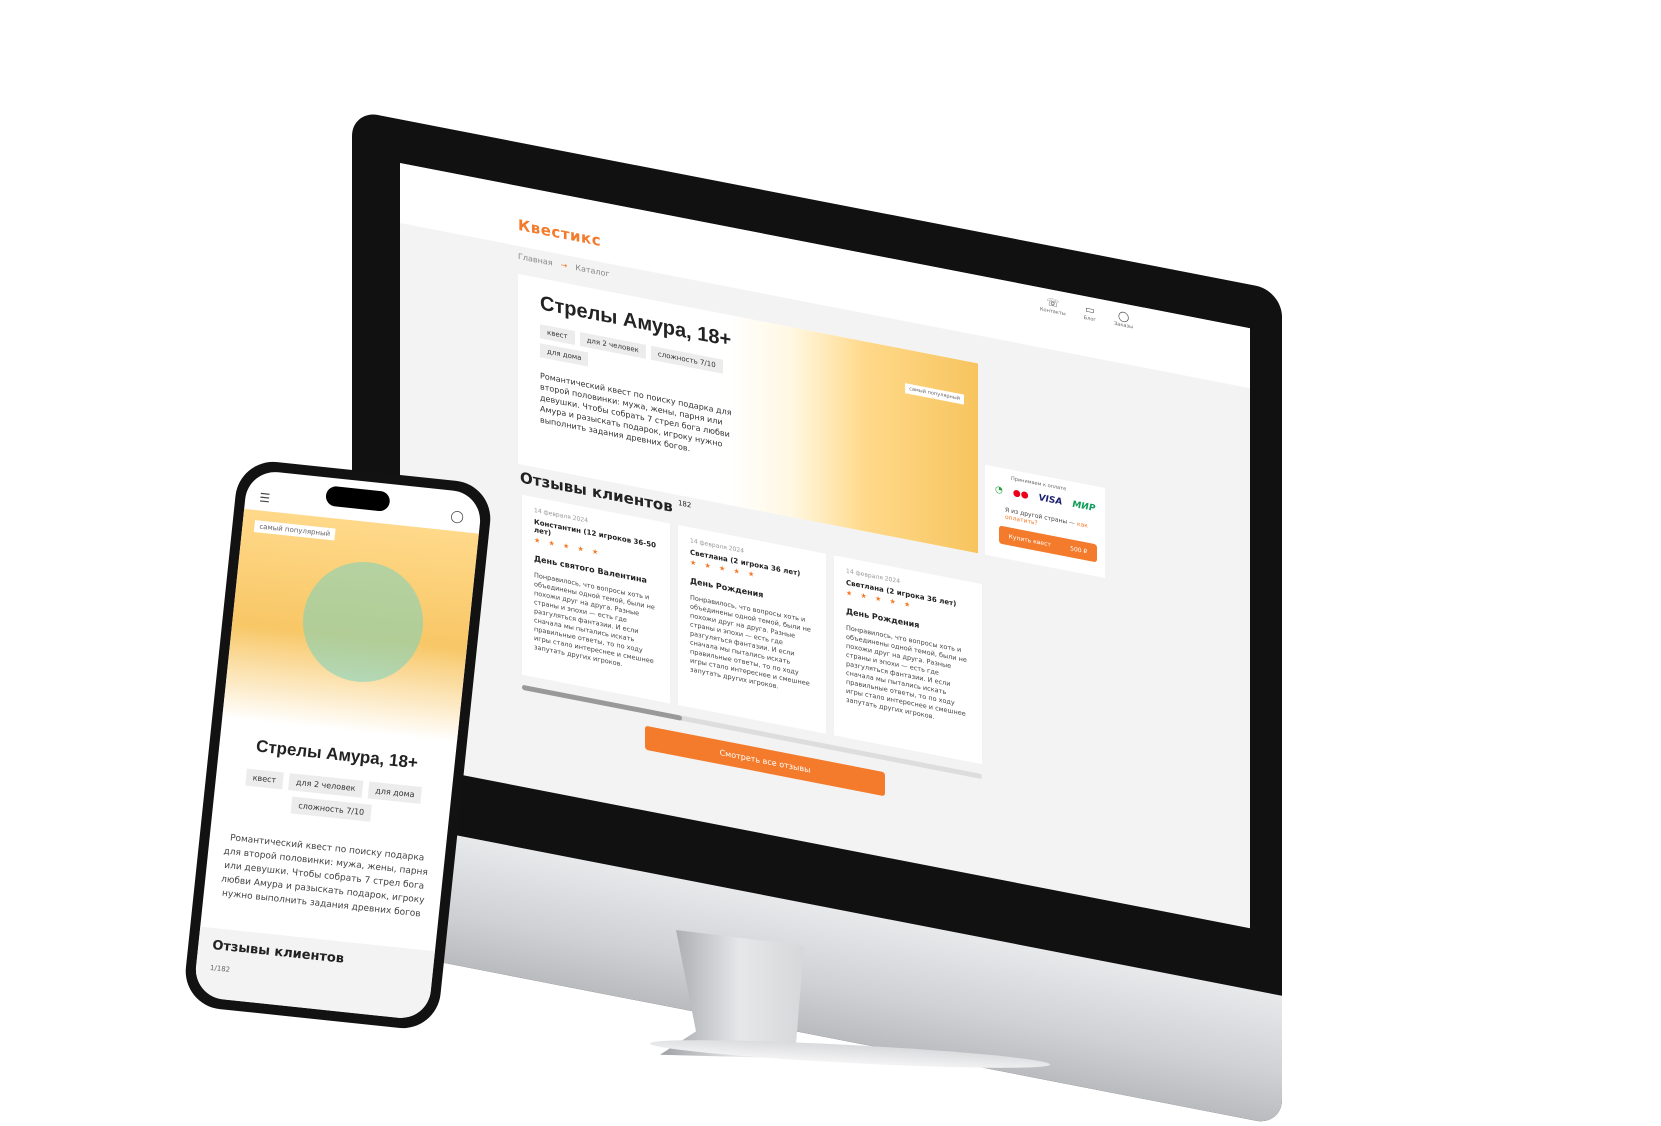 Image resolution: width=1661 pixels, height=1126 pixels. Describe the element at coordinates (220, 968) in the screenshot. I see `mobile-reviews-counter: 1/182` at that location.